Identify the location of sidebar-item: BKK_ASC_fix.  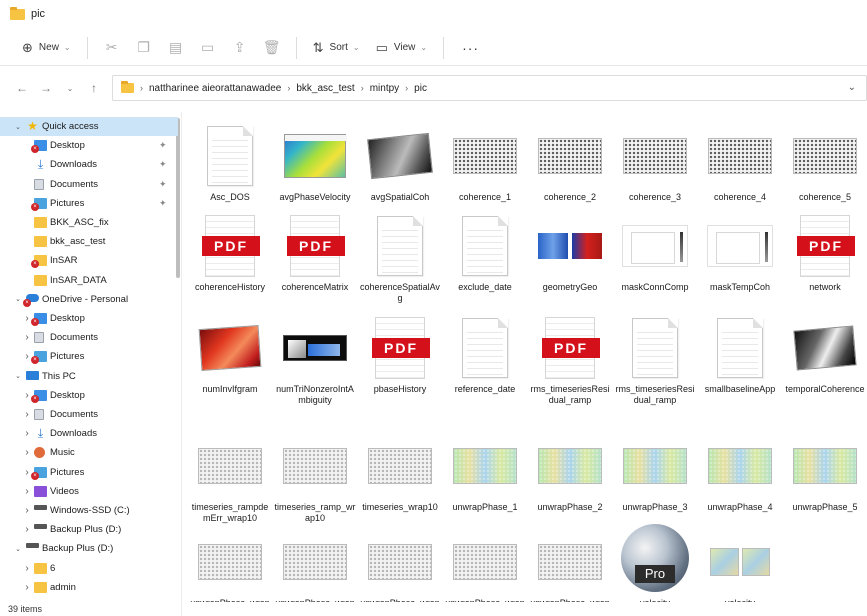
(89, 222).